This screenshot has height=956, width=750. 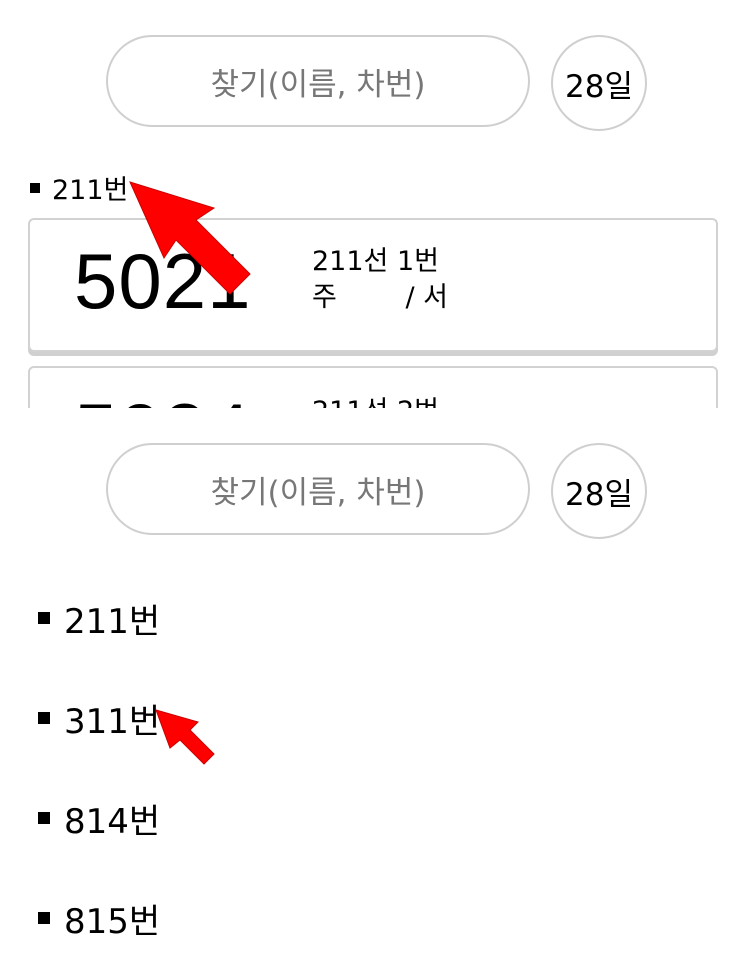 I want to click on bus-card: 5021 211선 1번 주 / 서, so click(x=373, y=285).